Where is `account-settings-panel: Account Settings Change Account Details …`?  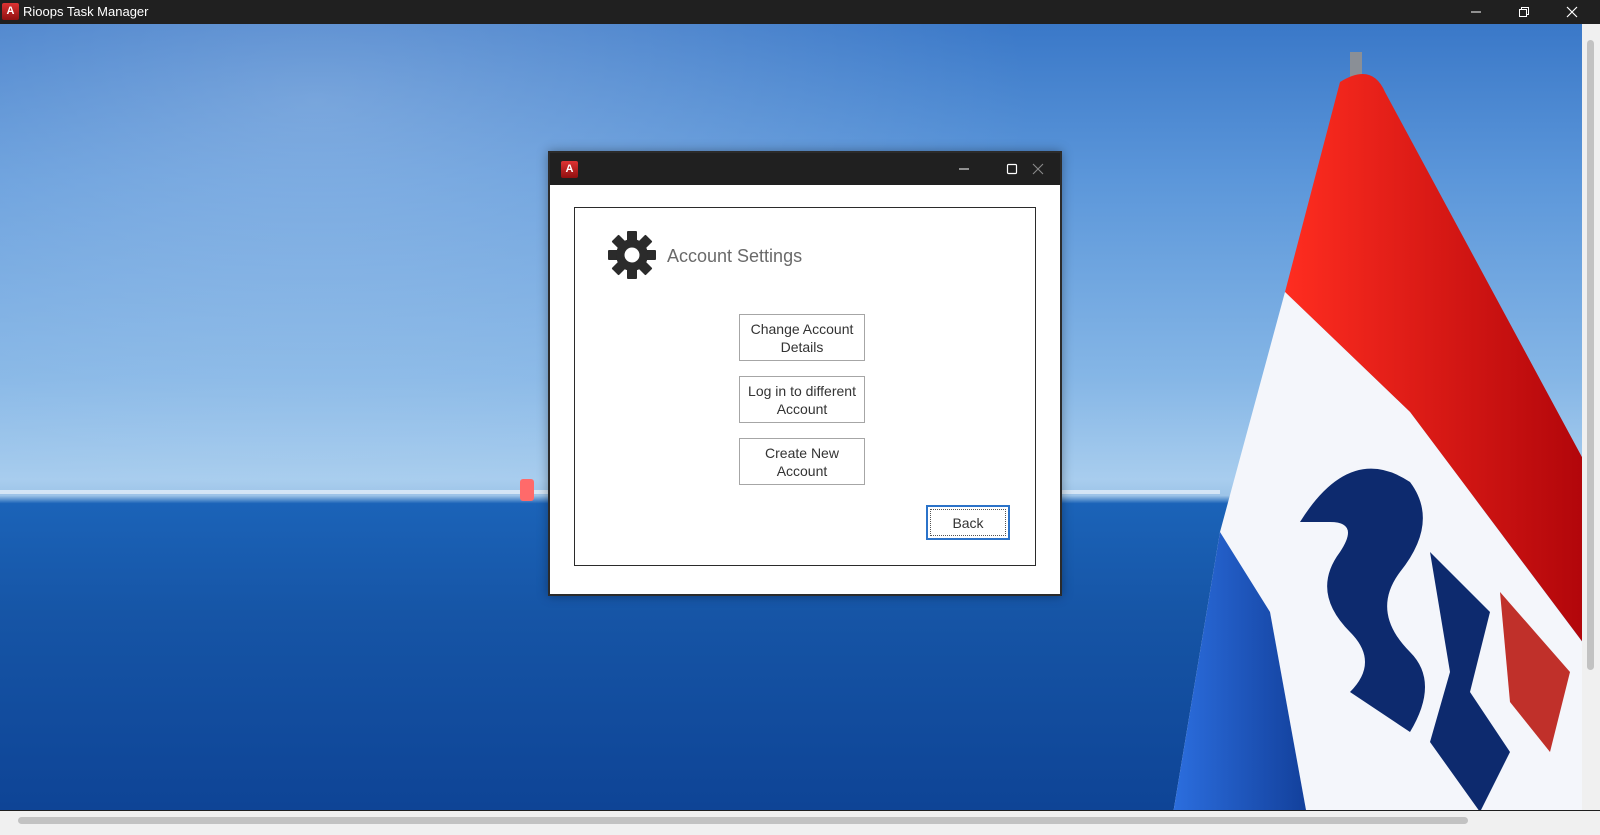 account-settings-panel: Account Settings Change Account Details … is located at coordinates (805, 386).